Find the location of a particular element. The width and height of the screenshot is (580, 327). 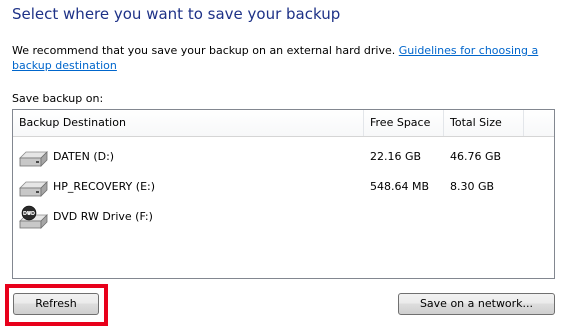

destination-name: DATEN (D:) is located at coordinates (84, 156).